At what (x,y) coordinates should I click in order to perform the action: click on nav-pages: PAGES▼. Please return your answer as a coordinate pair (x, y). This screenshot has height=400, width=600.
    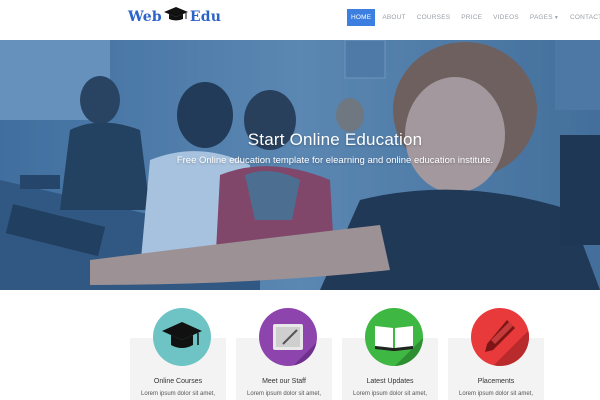
    Looking at the image, I should click on (544, 17).